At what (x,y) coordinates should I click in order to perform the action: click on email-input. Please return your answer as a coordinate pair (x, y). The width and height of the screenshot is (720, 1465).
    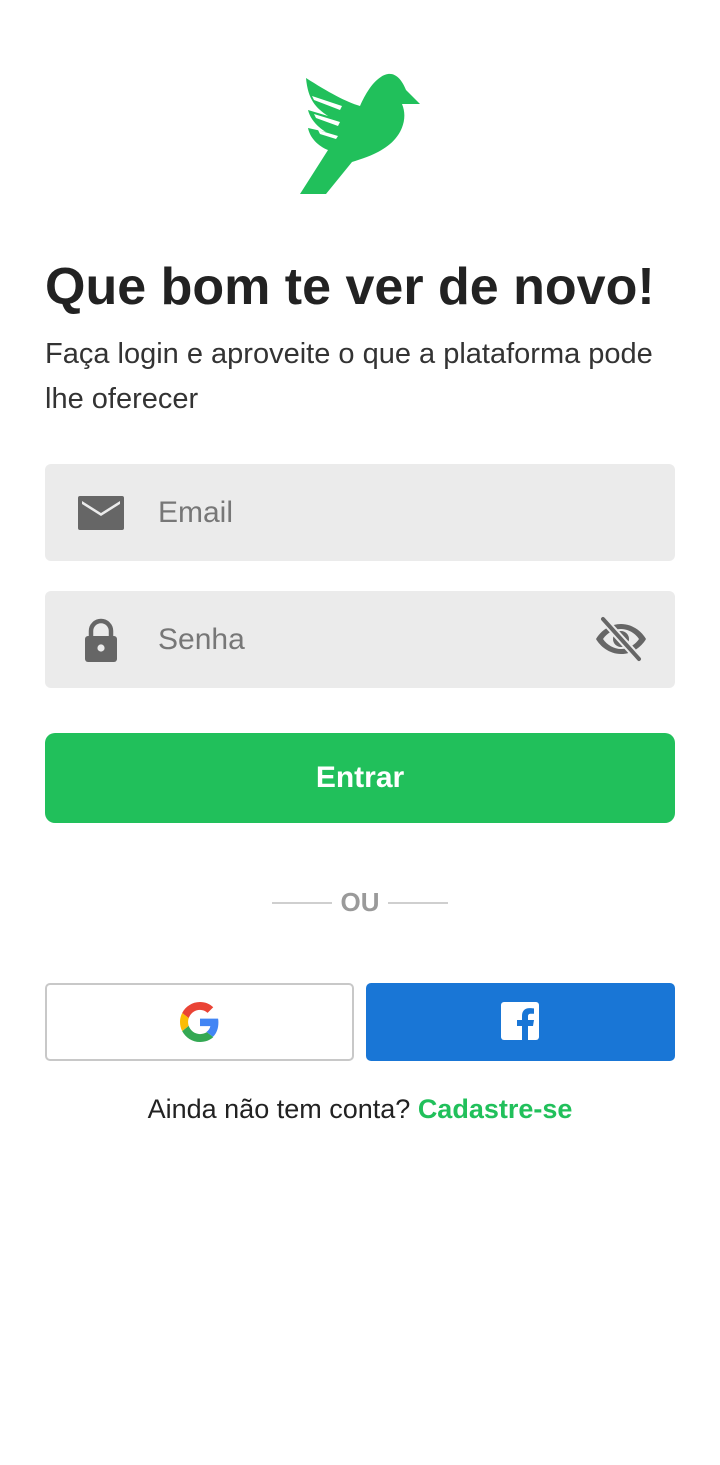
    Looking at the image, I should click on (368, 512).